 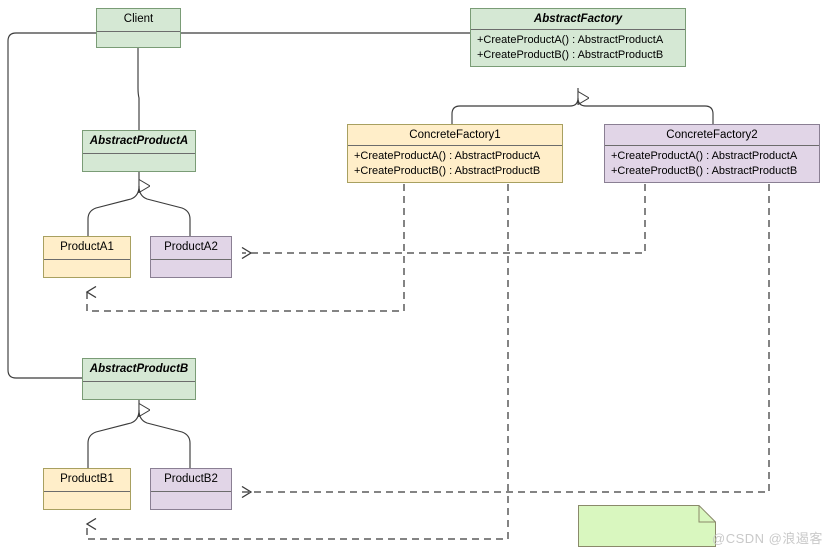 I want to click on class-abstractproductb-compartment, so click(x=139, y=390).